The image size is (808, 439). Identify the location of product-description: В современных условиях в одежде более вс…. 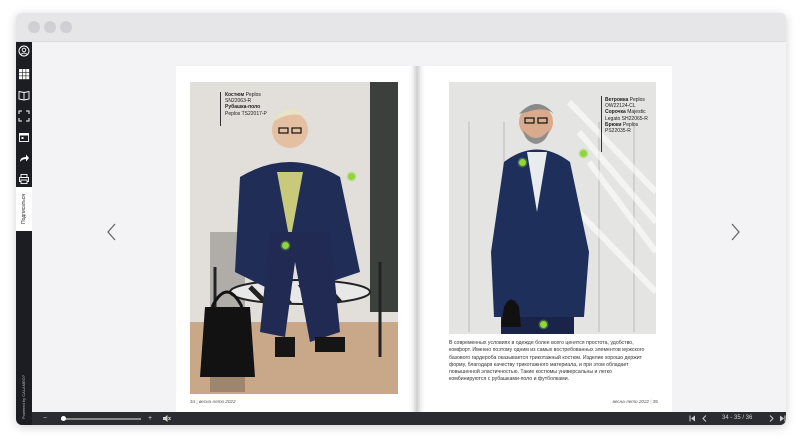
(547, 361).